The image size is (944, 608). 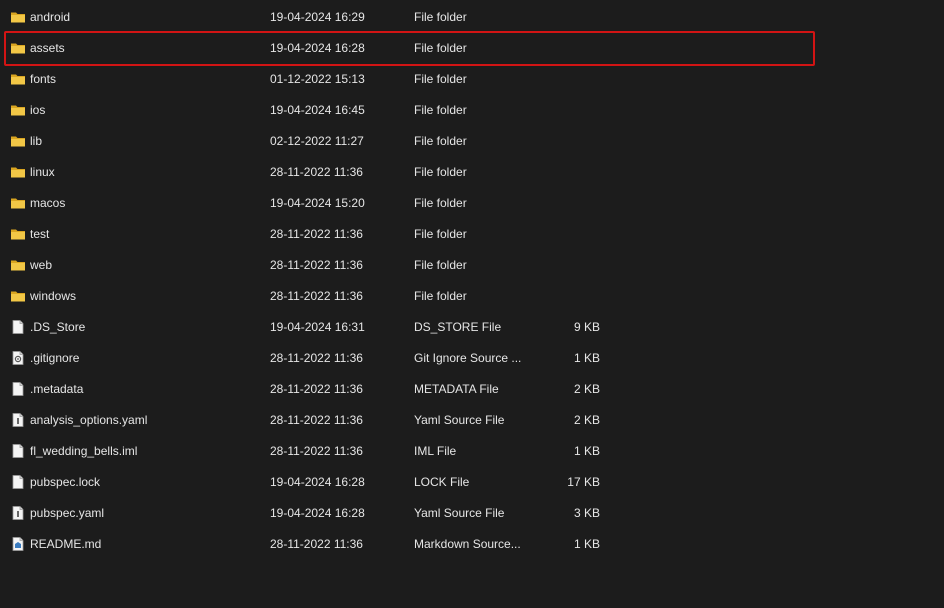 What do you see at coordinates (472, 172) in the screenshot?
I see `file-row-linux: linux 28-11-2022 11:36 File folder` at bounding box center [472, 172].